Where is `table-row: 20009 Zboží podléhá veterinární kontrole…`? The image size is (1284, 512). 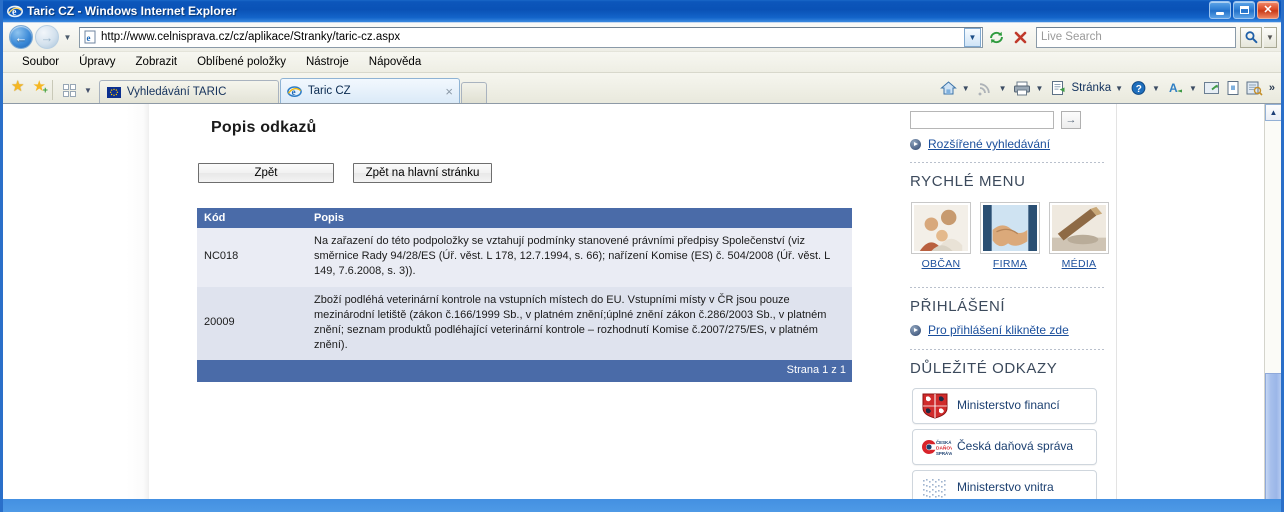
table-row: 20009 Zboží podléhá veterinární kontrole… is located at coordinates (524, 323).